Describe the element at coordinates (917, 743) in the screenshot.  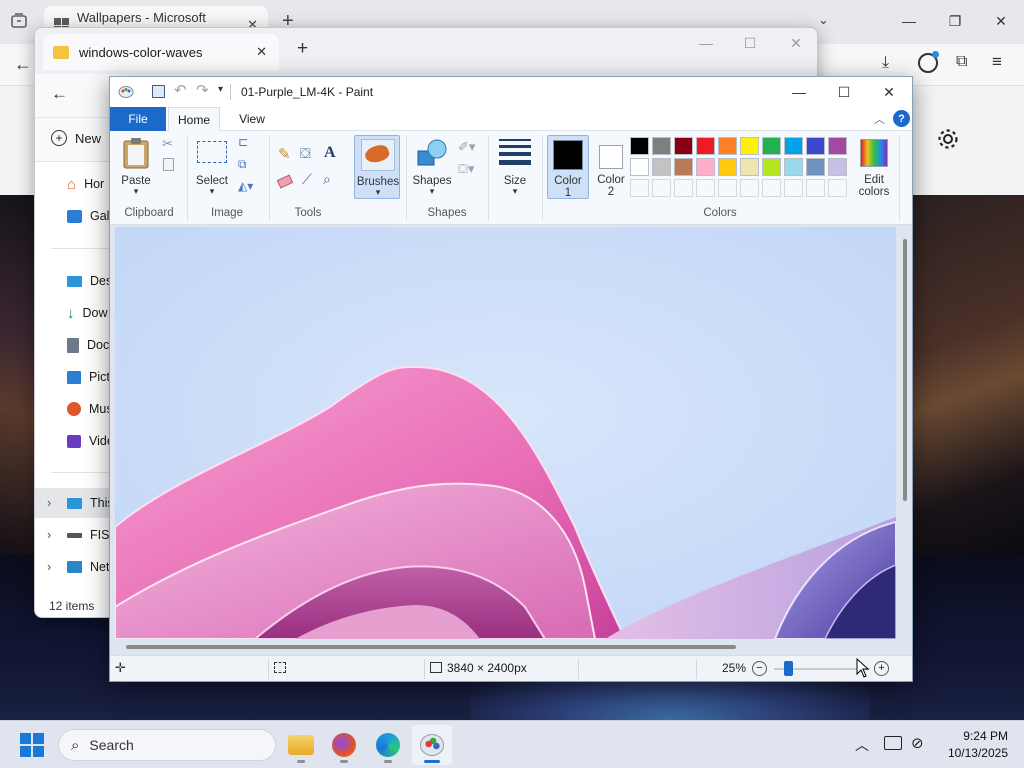
I see `volume-icon: ⊘` at that location.